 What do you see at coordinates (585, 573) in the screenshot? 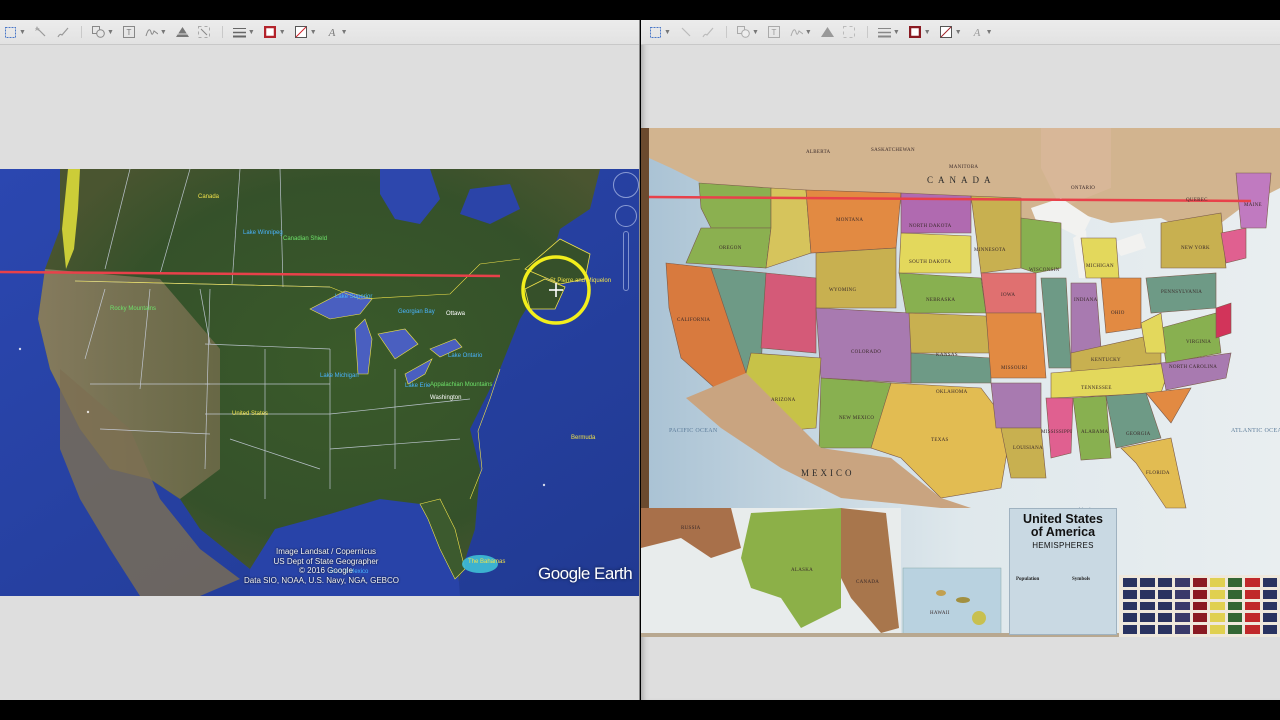
I see `google-earth-logo: Google Earth` at bounding box center [585, 573].